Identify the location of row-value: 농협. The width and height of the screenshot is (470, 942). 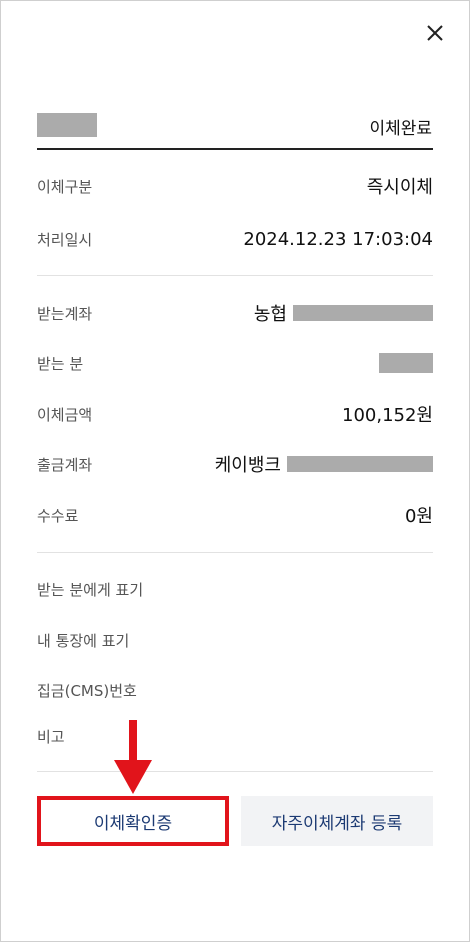
(343, 313).